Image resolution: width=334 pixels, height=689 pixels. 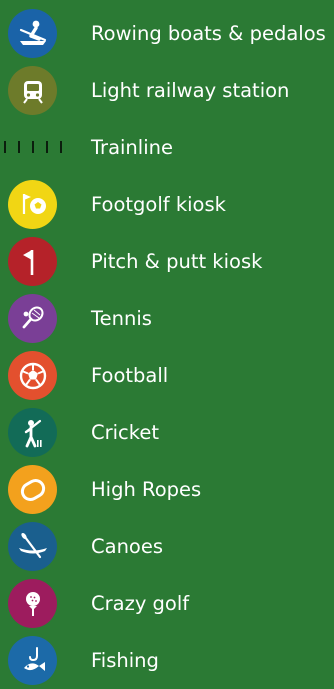 I want to click on rowing-icon, so click(x=32, y=33).